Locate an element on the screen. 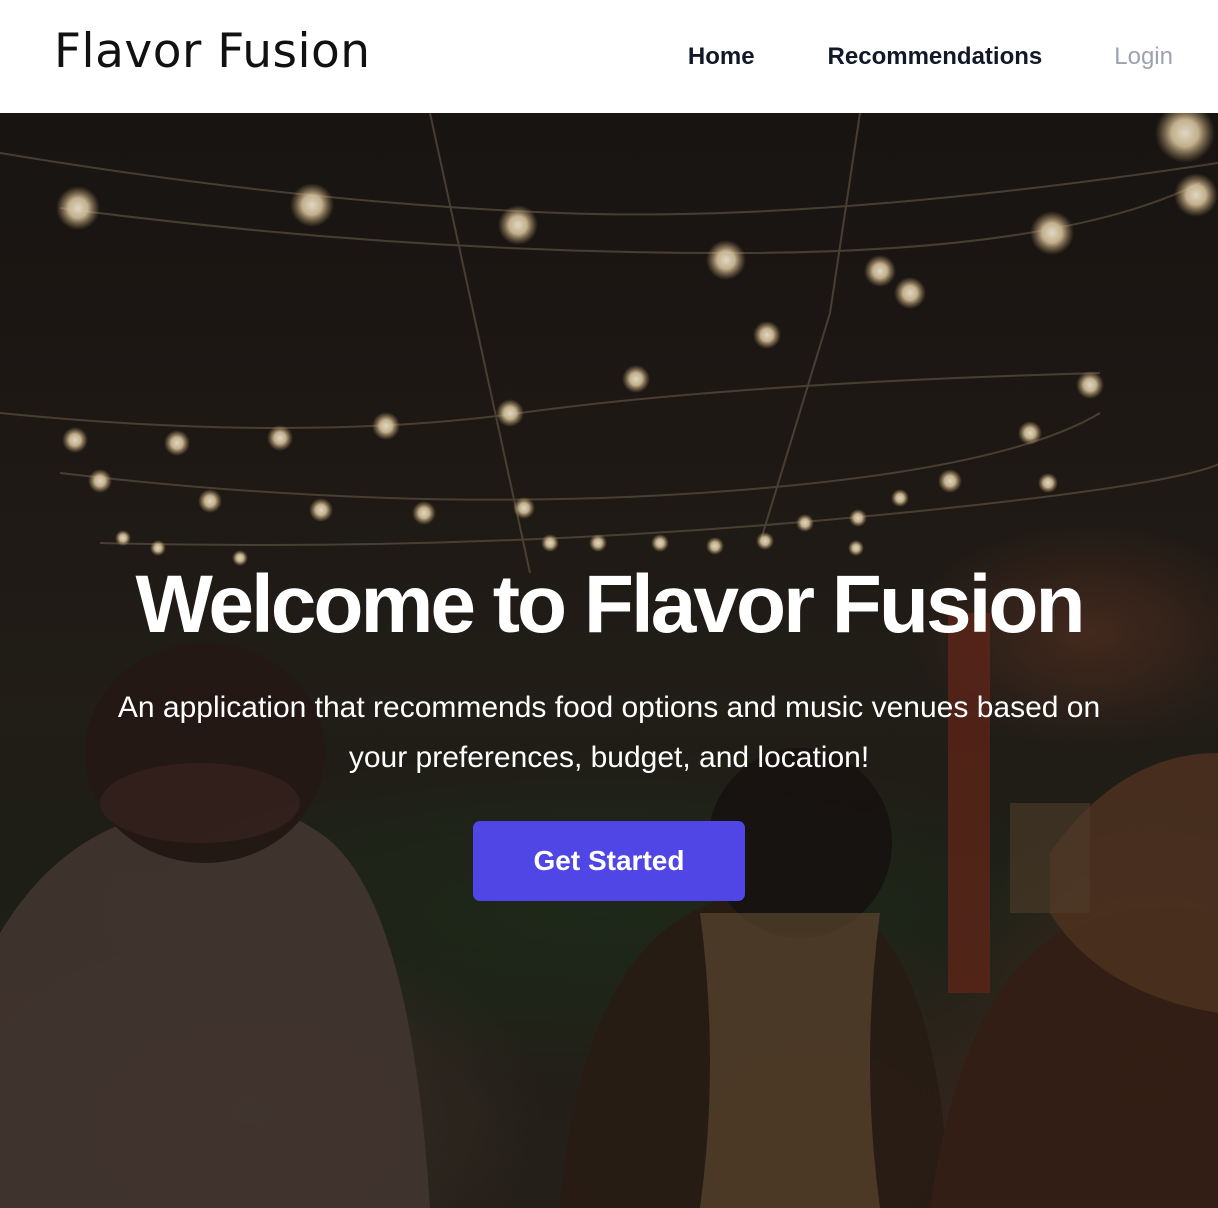 Image resolution: width=1218 pixels, height=1208 pixels. nav-link-home: Home is located at coordinates (721, 57).